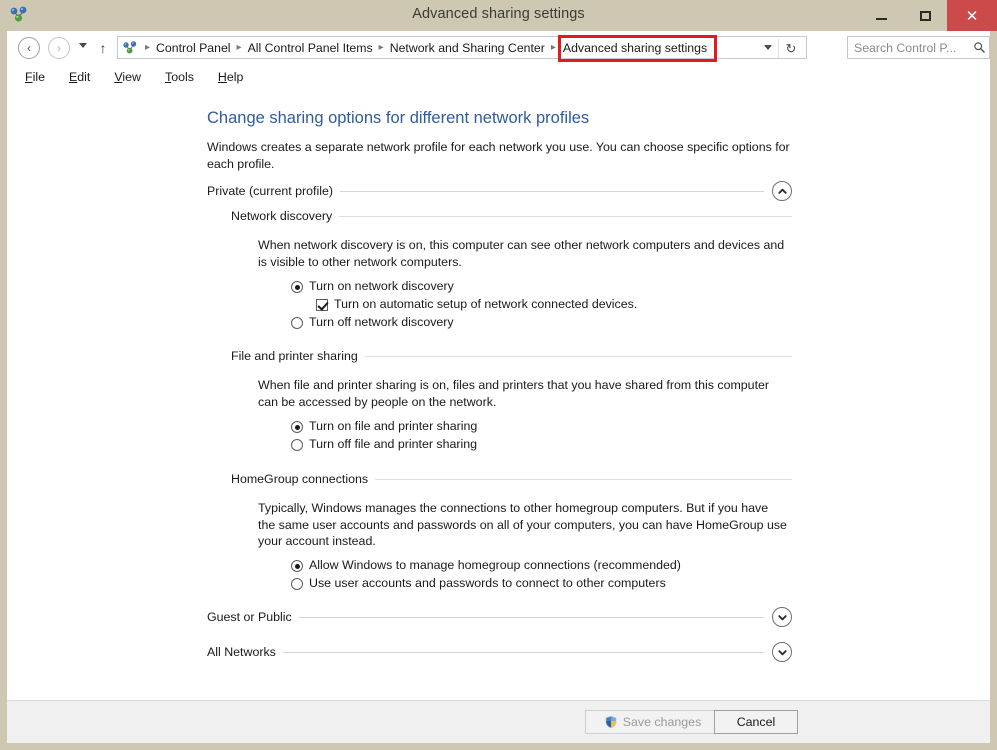 This screenshot has width=997, height=750. Describe the element at coordinates (300, 479) in the screenshot. I see `subsection-homegroup-label: HomeGroup connections` at that location.